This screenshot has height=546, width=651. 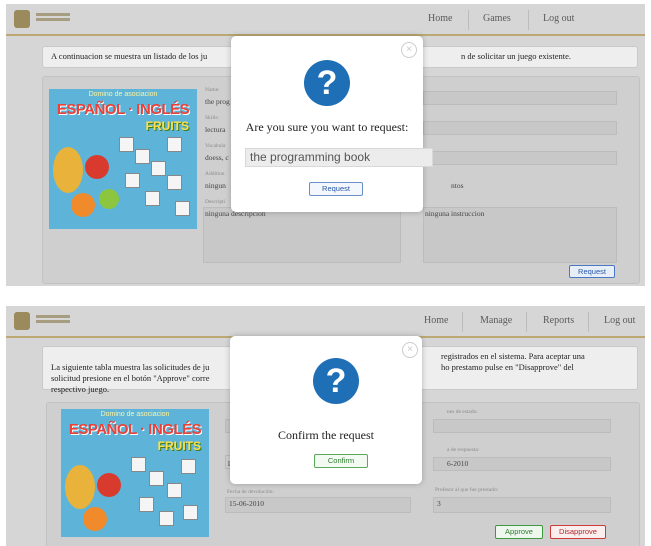 I want to click on field-value: doess, c, so click(x=217, y=157).